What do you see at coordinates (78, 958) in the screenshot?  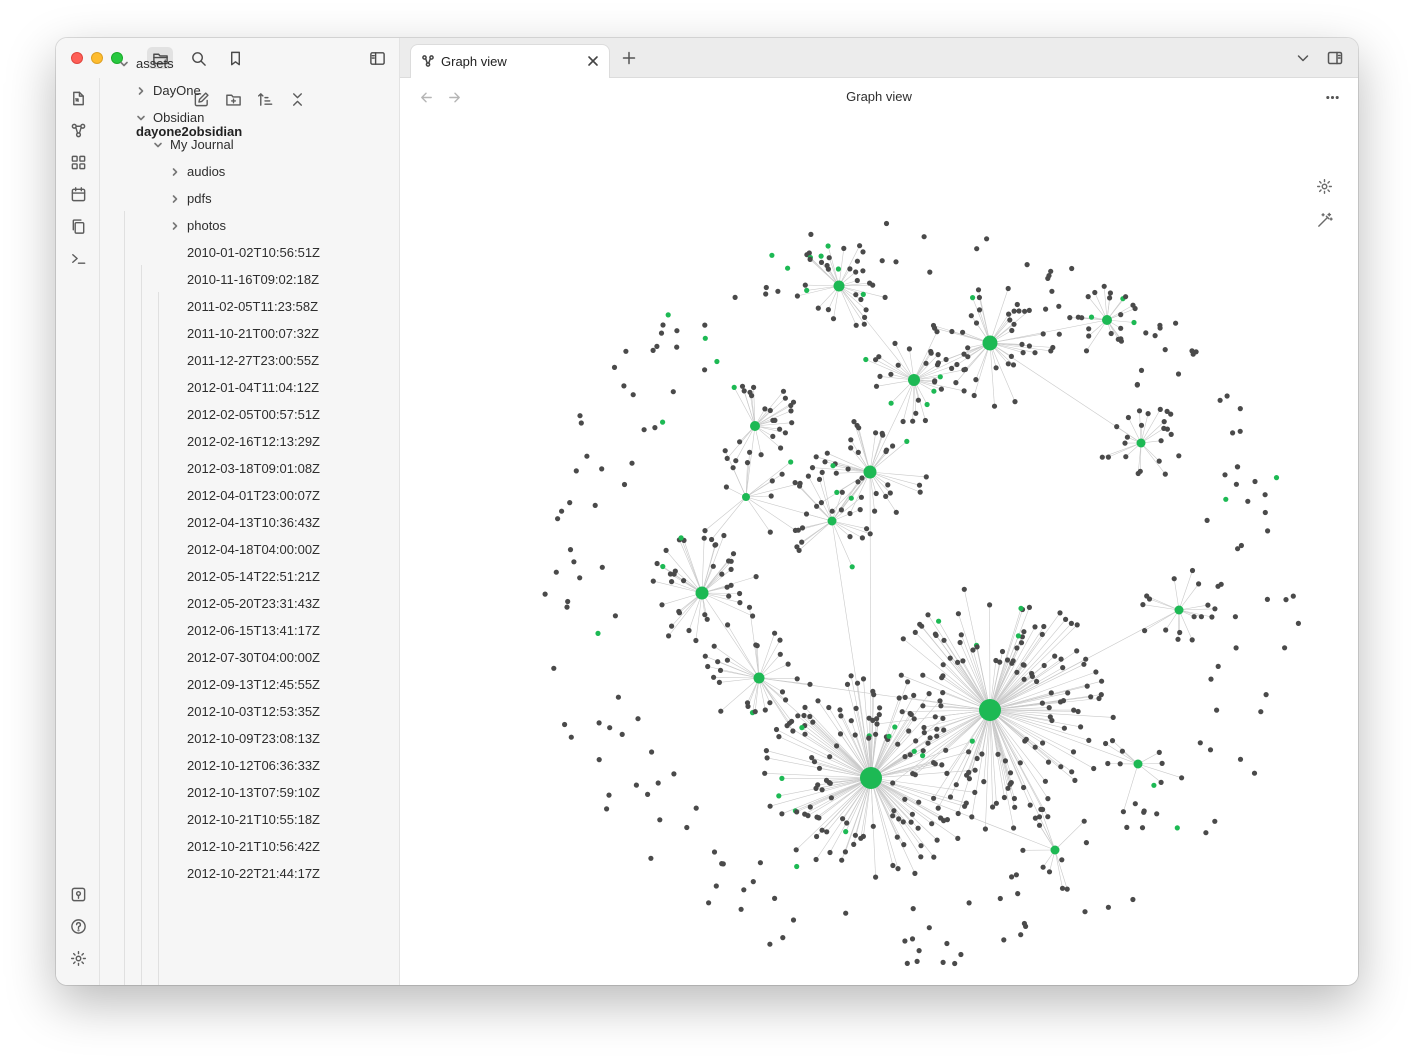 I see `settings-icon` at bounding box center [78, 958].